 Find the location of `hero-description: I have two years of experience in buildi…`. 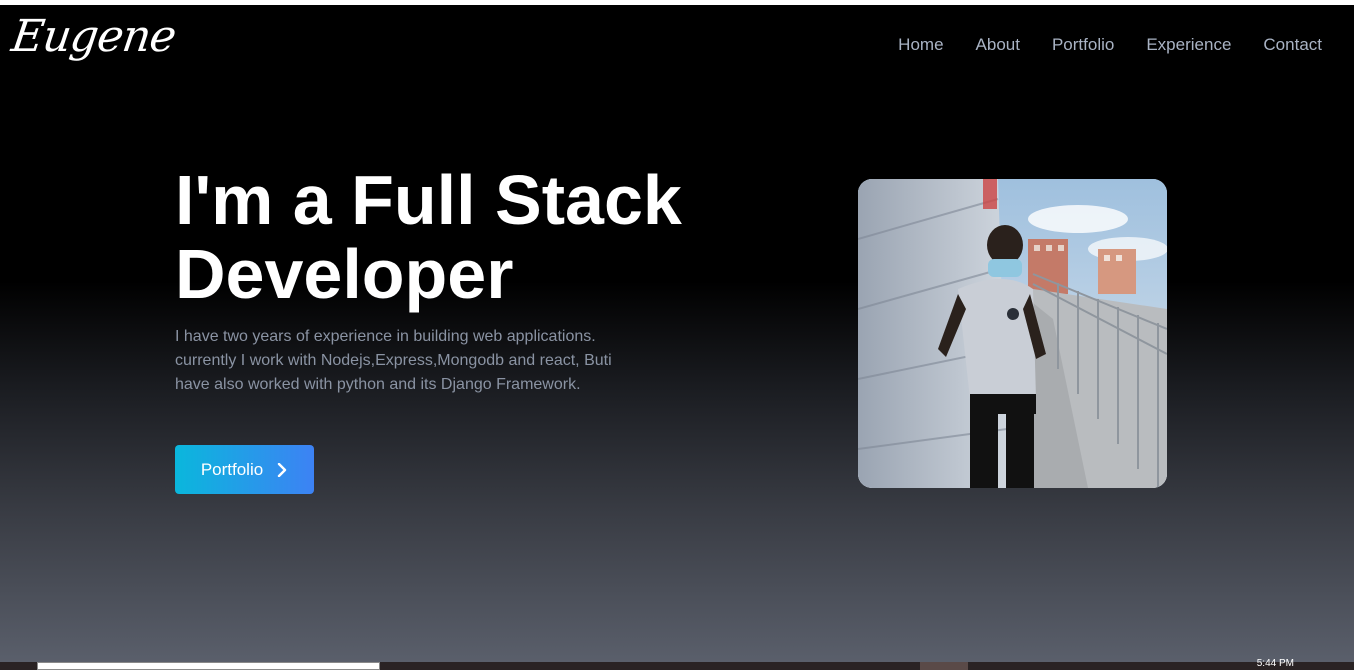

hero-description: I have two years of experience in buildi… is located at coordinates (393, 360).